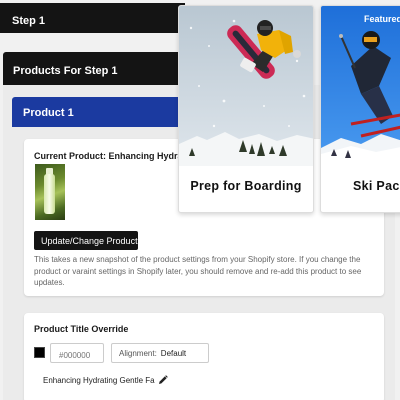  What do you see at coordinates (95, 68) in the screenshot?
I see `products-for-step-header: Products For Step 1` at bounding box center [95, 68].